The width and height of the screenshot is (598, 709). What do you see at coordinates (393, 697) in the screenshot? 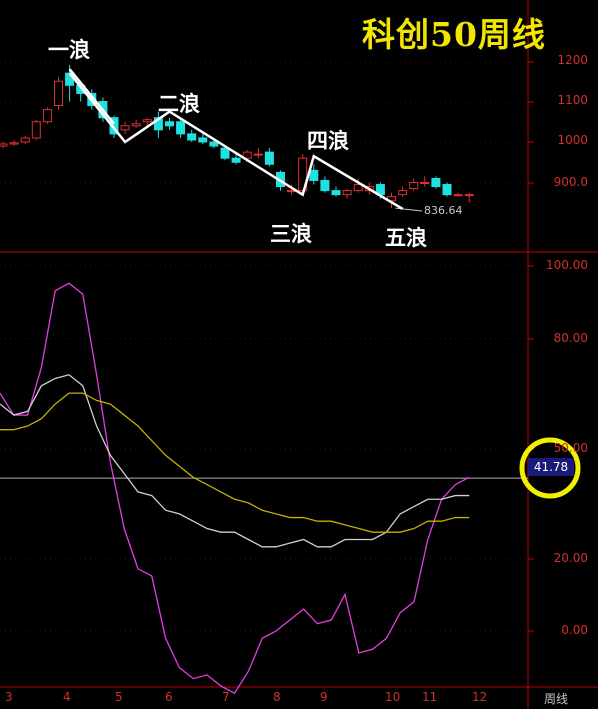
I see `x-tick-10: 10` at bounding box center [393, 697].